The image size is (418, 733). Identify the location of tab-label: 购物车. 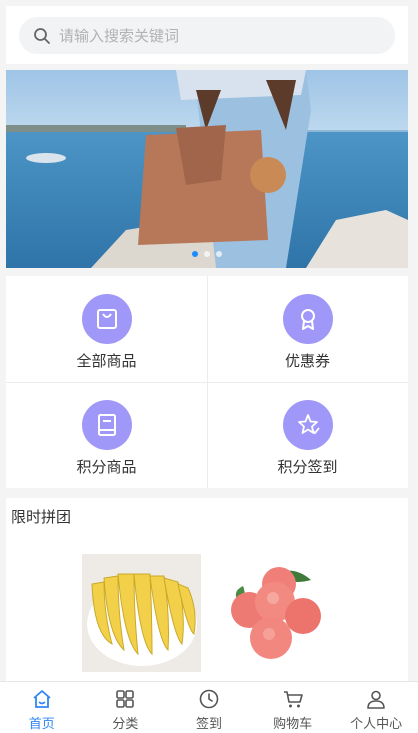
(293, 724).